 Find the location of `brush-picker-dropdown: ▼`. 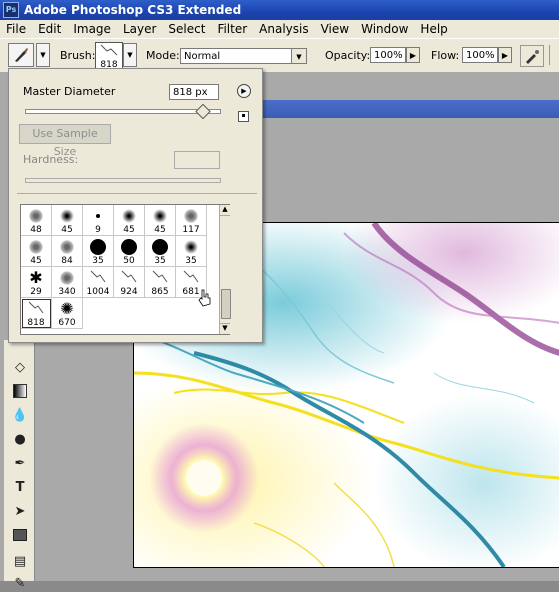

brush-picker-dropdown: ▼ is located at coordinates (130, 55).